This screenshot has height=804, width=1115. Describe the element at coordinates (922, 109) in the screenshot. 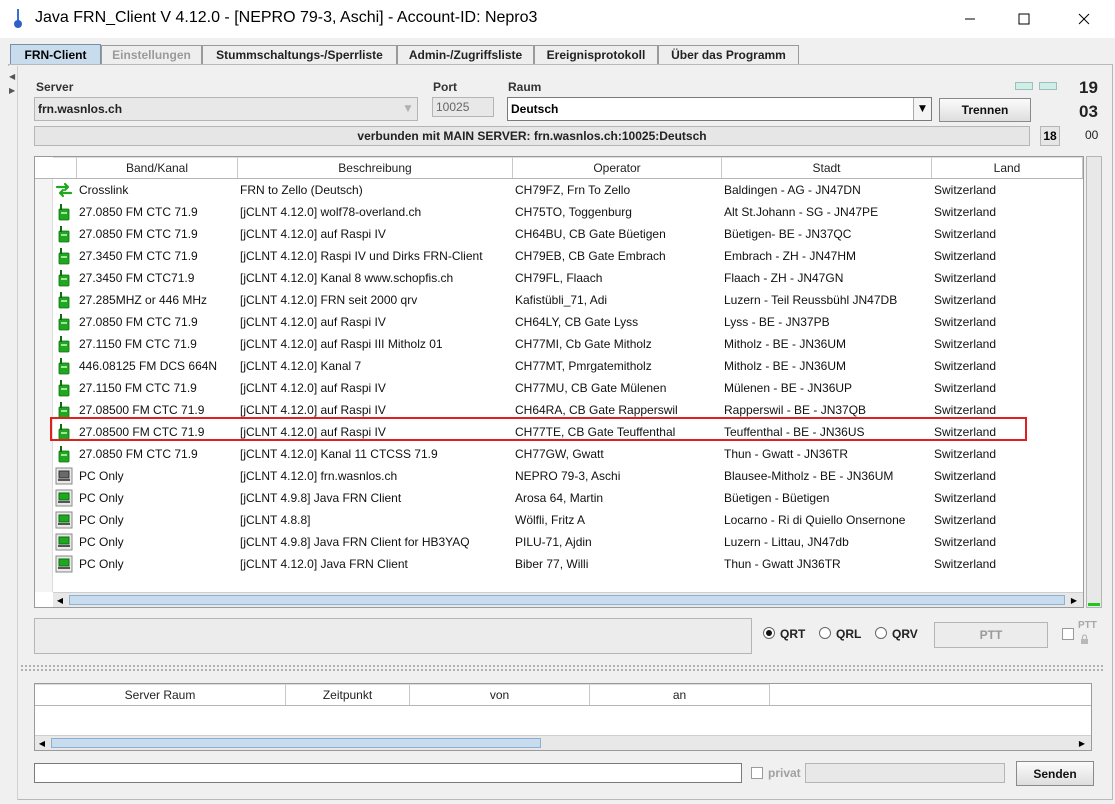

I see `room-dropdown-icon: ▼` at that location.